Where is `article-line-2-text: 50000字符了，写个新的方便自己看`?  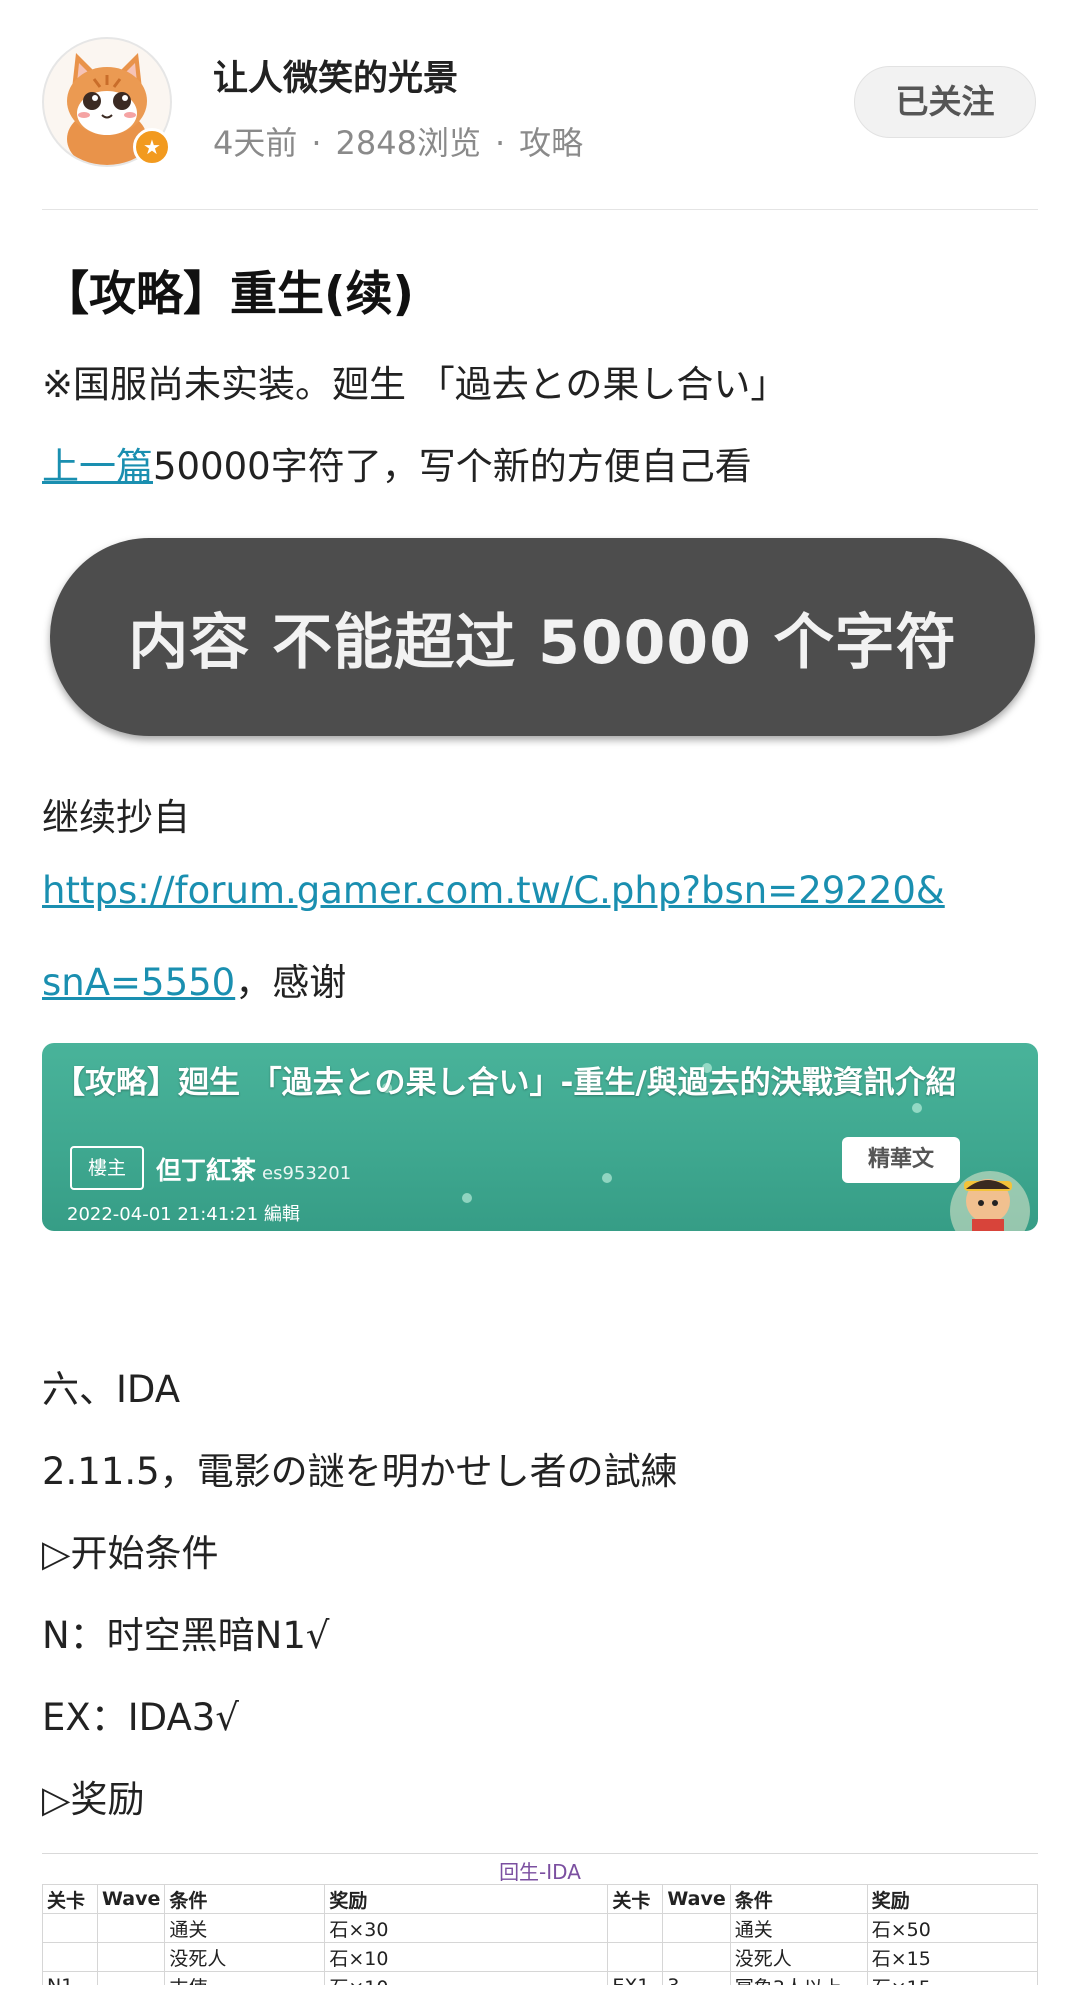
article-line-2-text: 50000字符了，写个新的方便自己看 is located at coordinates (452, 466).